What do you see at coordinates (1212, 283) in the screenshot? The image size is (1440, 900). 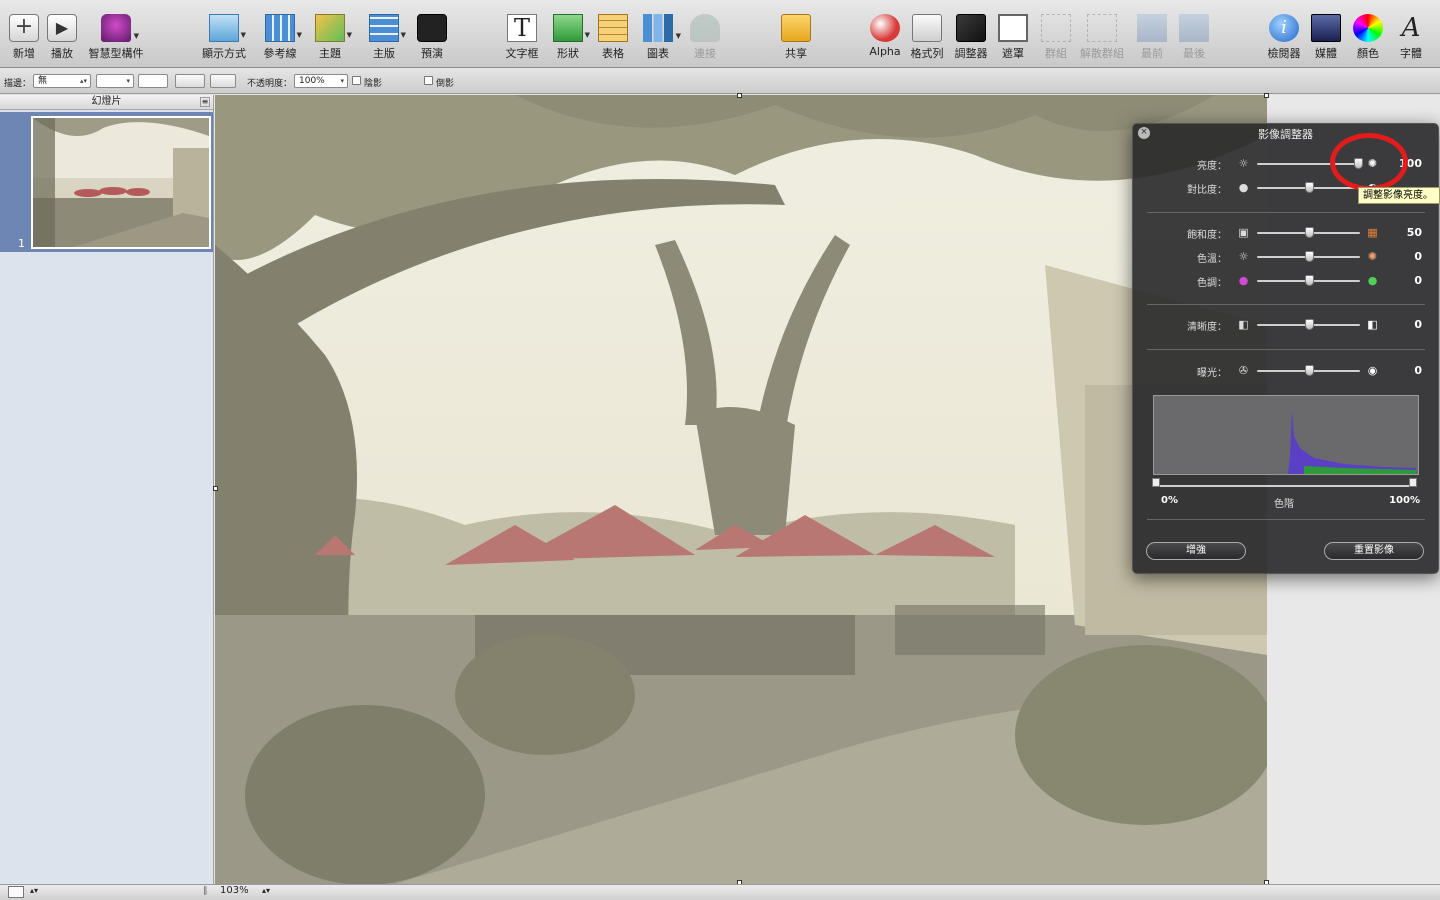 I see `adjust-row-label: 色調：` at bounding box center [1212, 283].